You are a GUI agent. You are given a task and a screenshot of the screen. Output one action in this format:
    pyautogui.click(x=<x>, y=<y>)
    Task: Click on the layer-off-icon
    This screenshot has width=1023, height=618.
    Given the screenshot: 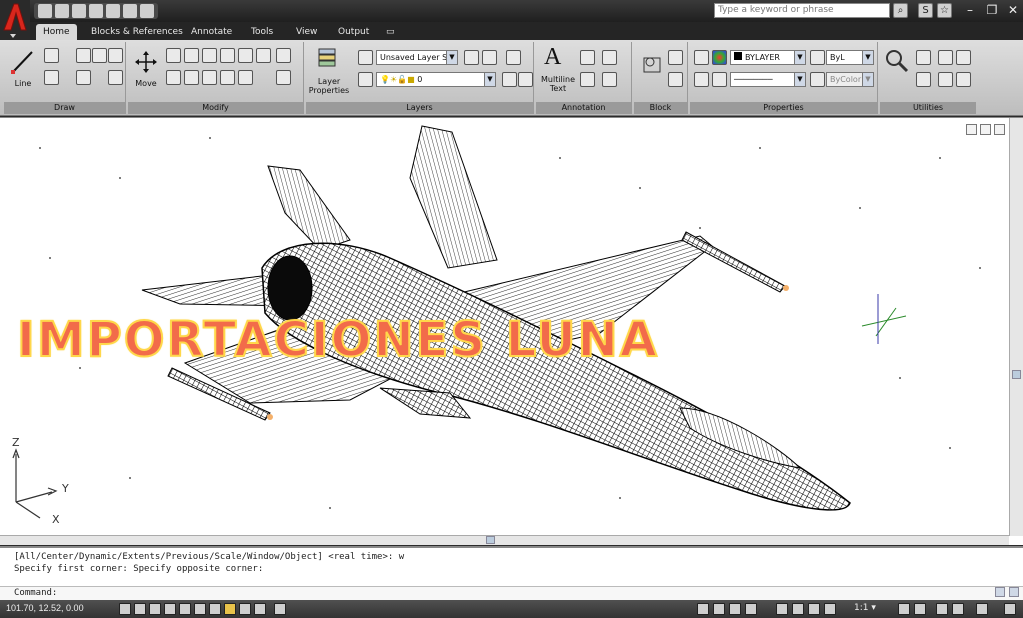 What is the action you would take?
    pyautogui.click(x=509, y=79)
    